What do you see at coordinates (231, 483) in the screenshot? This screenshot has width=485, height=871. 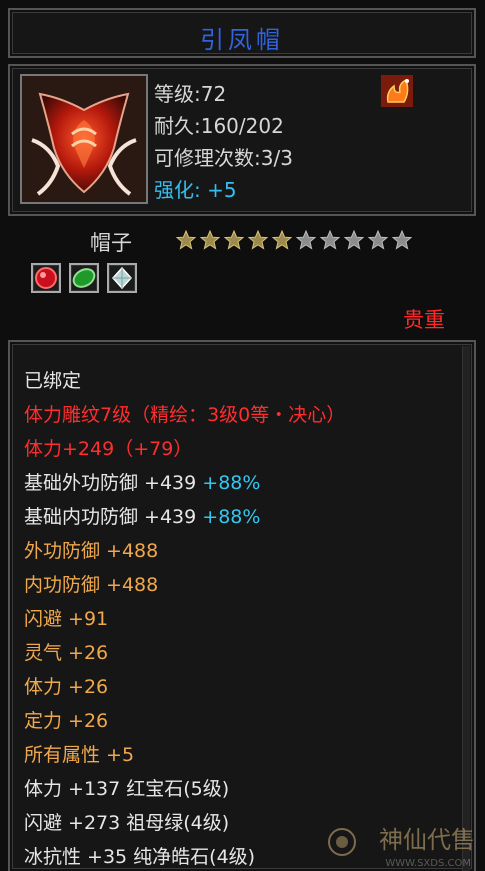 I see `base-outer-def-pct: +88%` at bounding box center [231, 483].